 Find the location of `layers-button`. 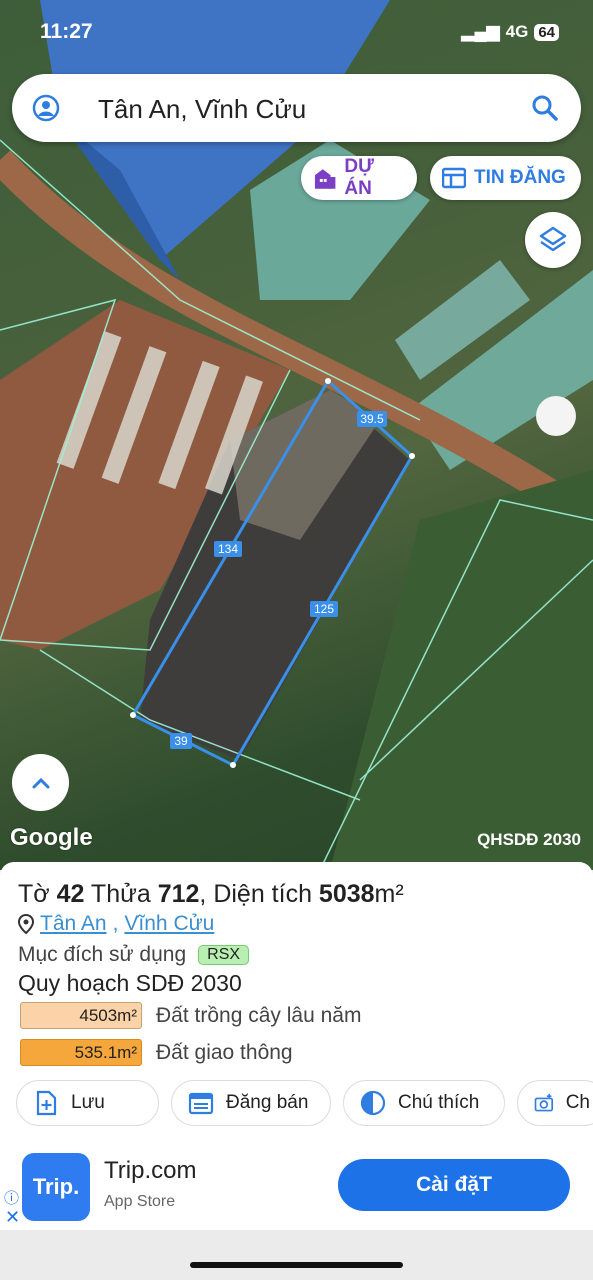

layers-button is located at coordinates (553, 240).